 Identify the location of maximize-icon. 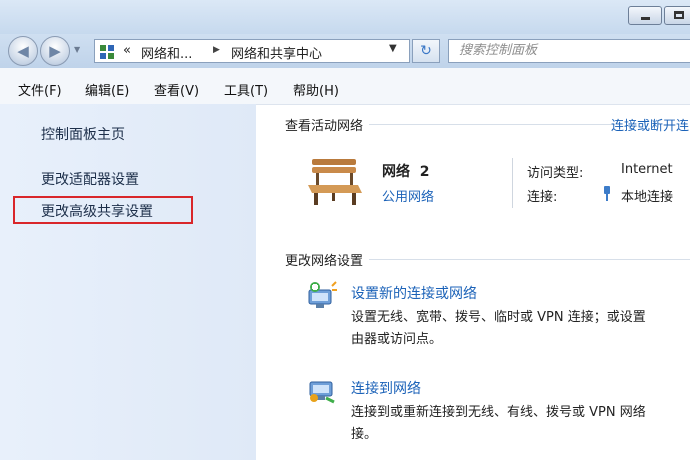
(679, 15).